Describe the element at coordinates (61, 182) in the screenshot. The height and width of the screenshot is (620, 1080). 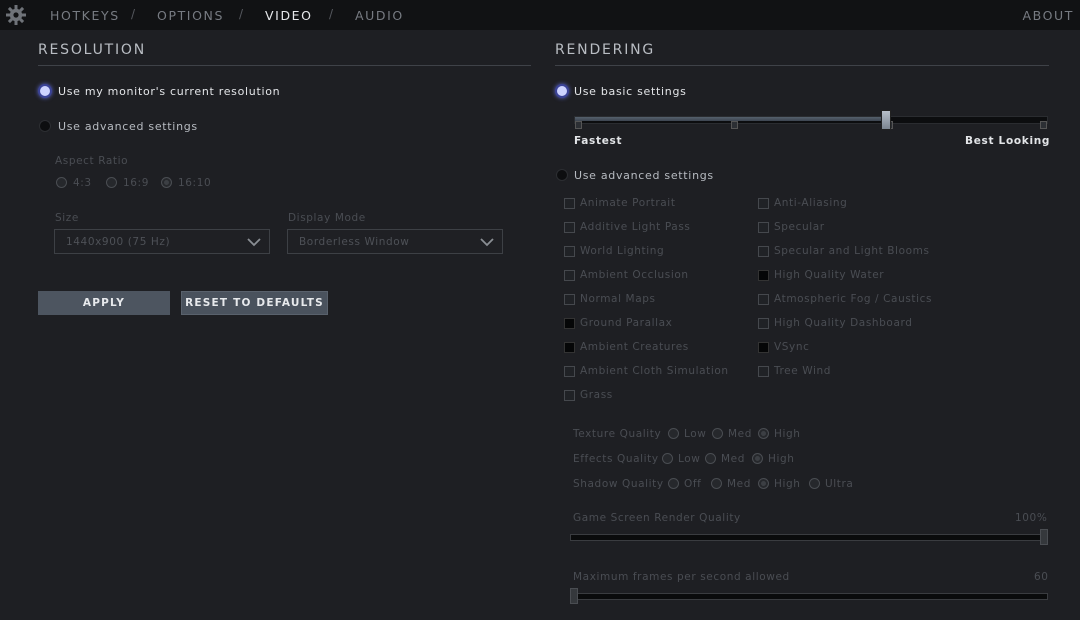
I see `aspect-4-3-radio` at that location.